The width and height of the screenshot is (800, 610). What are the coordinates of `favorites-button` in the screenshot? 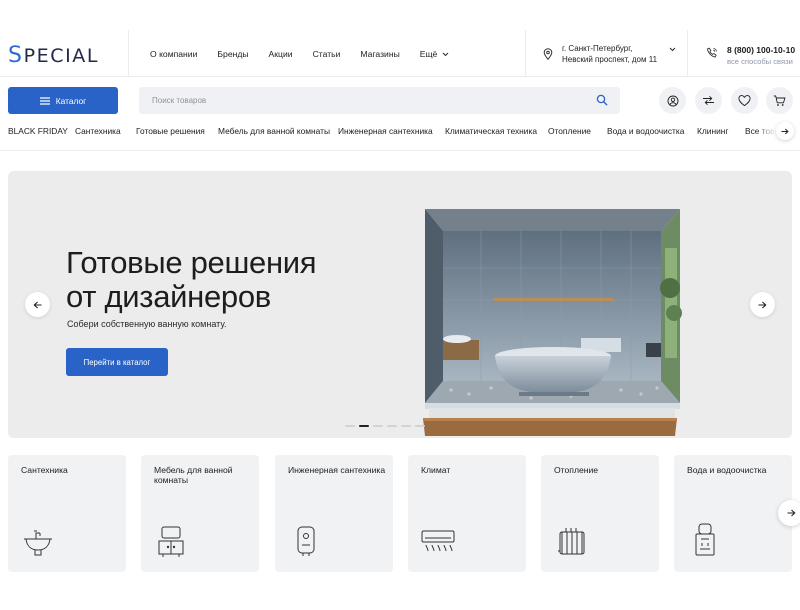 It's located at (744, 100).